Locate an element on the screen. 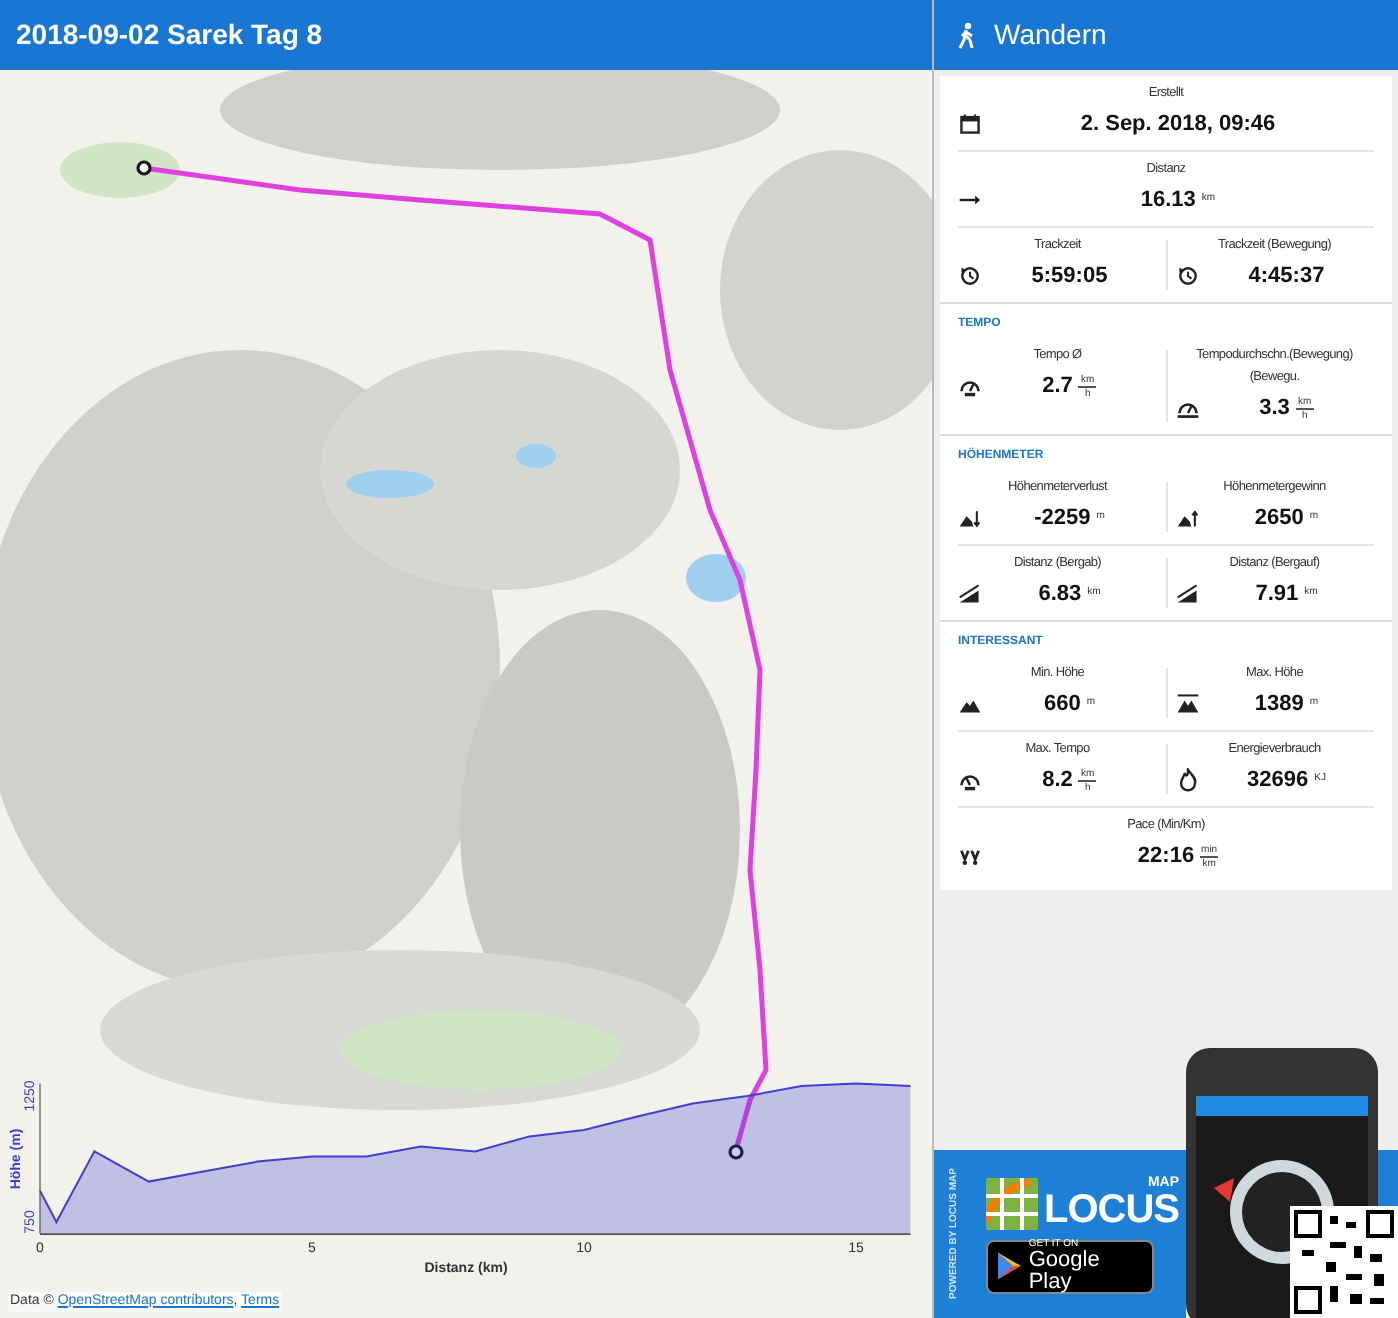 The width and height of the screenshot is (1398, 1318). stat-value: 2650 is located at coordinates (1279, 518).